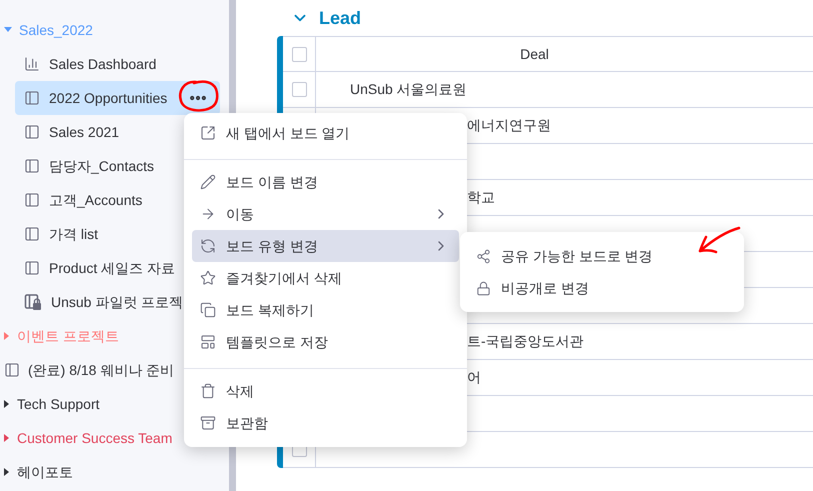 The width and height of the screenshot is (813, 491). I want to click on folder-label: Tech Support, so click(58, 404).